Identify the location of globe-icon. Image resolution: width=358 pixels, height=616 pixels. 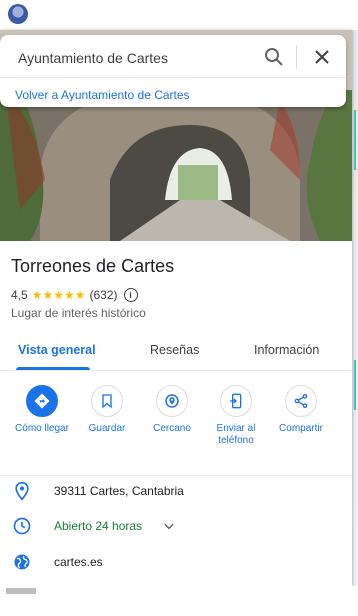
(22, 562).